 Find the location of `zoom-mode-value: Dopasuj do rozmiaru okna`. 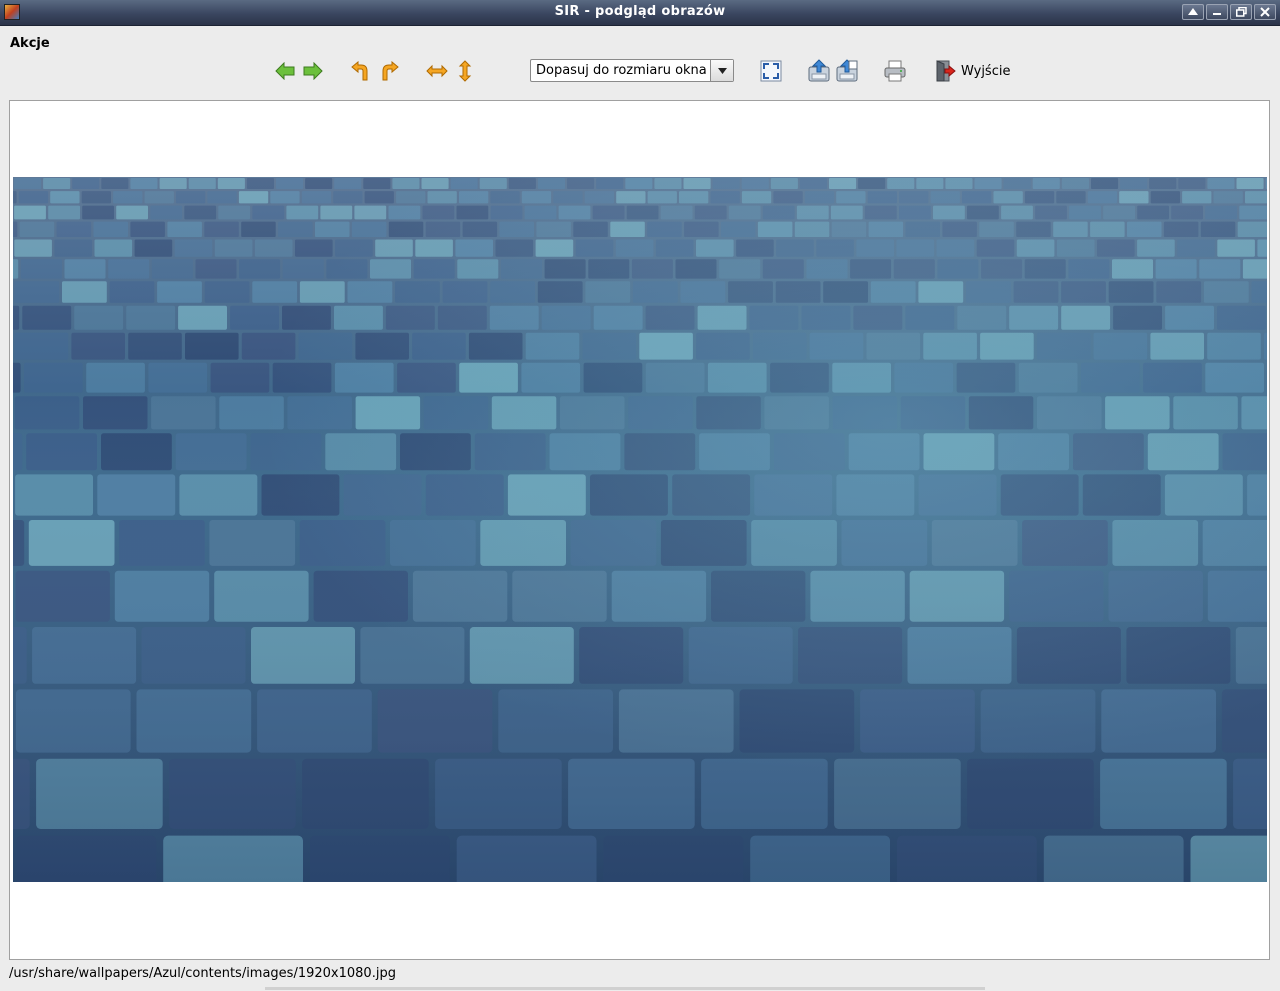

zoom-mode-value: Dopasuj do rozmiaru okna is located at coordinates (621, 70).